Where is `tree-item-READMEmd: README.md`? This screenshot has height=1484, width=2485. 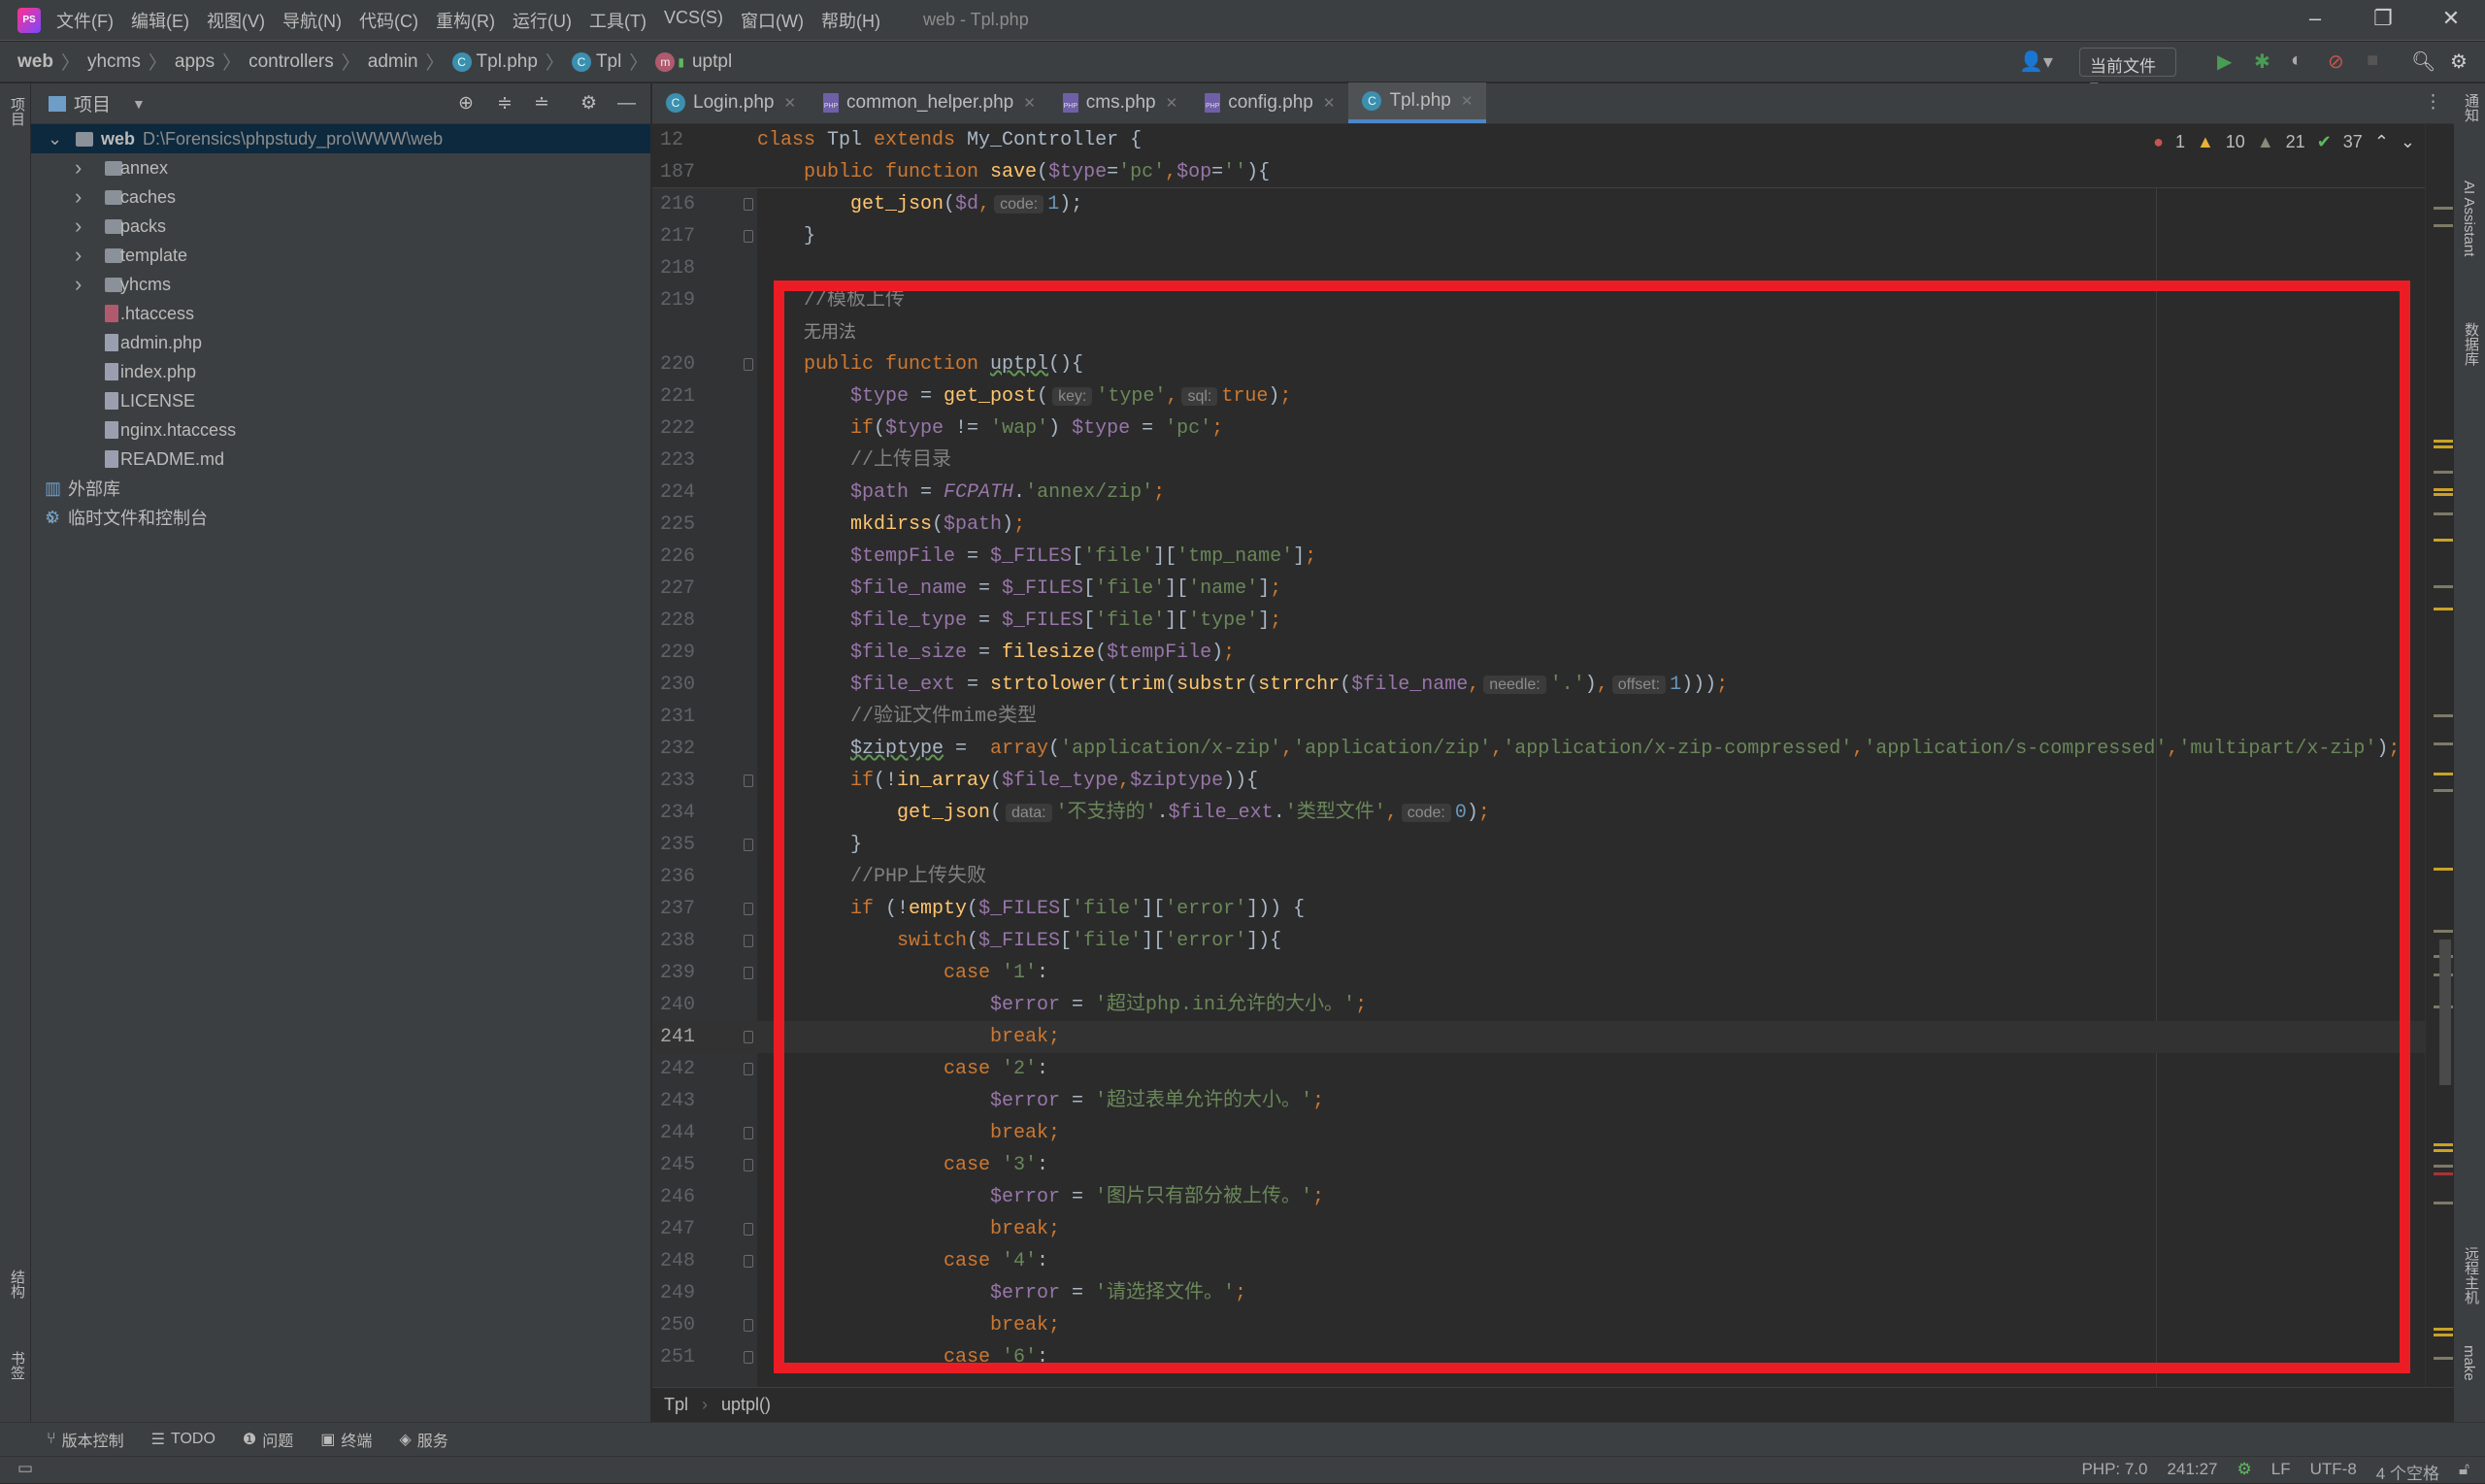
tree-item-READMEmd: README.md is located at coordinates (341, 459).